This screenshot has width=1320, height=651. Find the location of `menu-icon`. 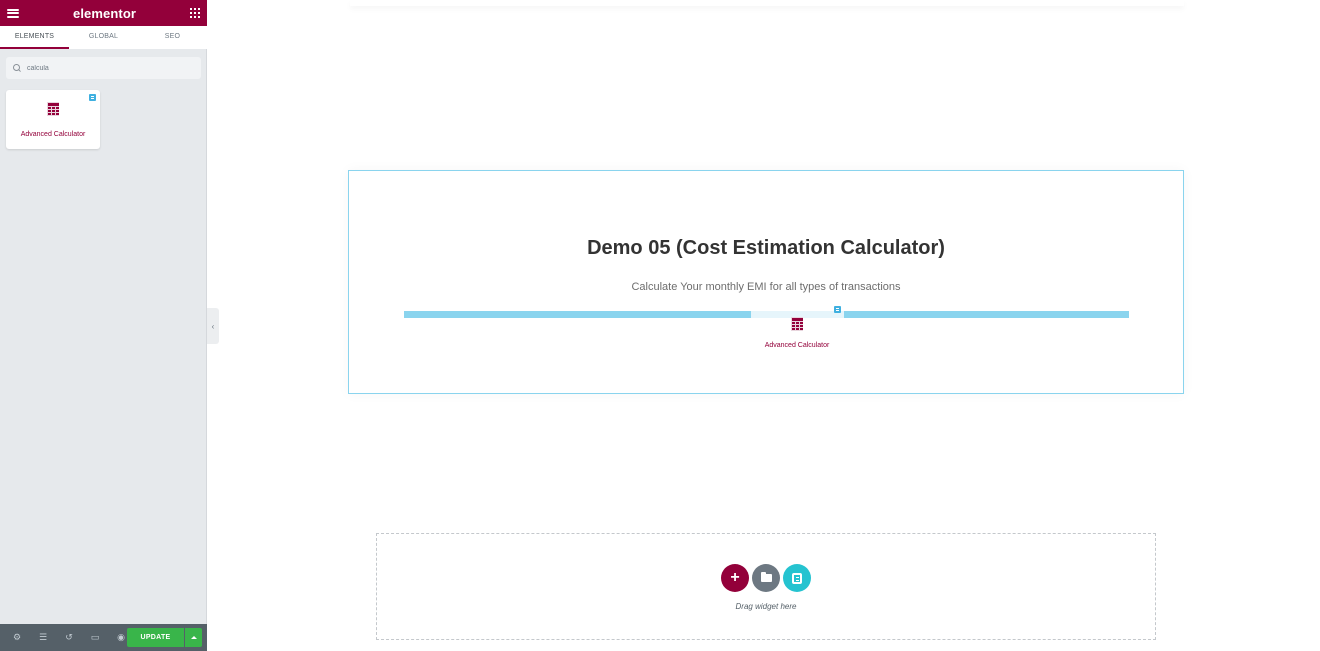

menu-icon is located at coordinates (13, 13).